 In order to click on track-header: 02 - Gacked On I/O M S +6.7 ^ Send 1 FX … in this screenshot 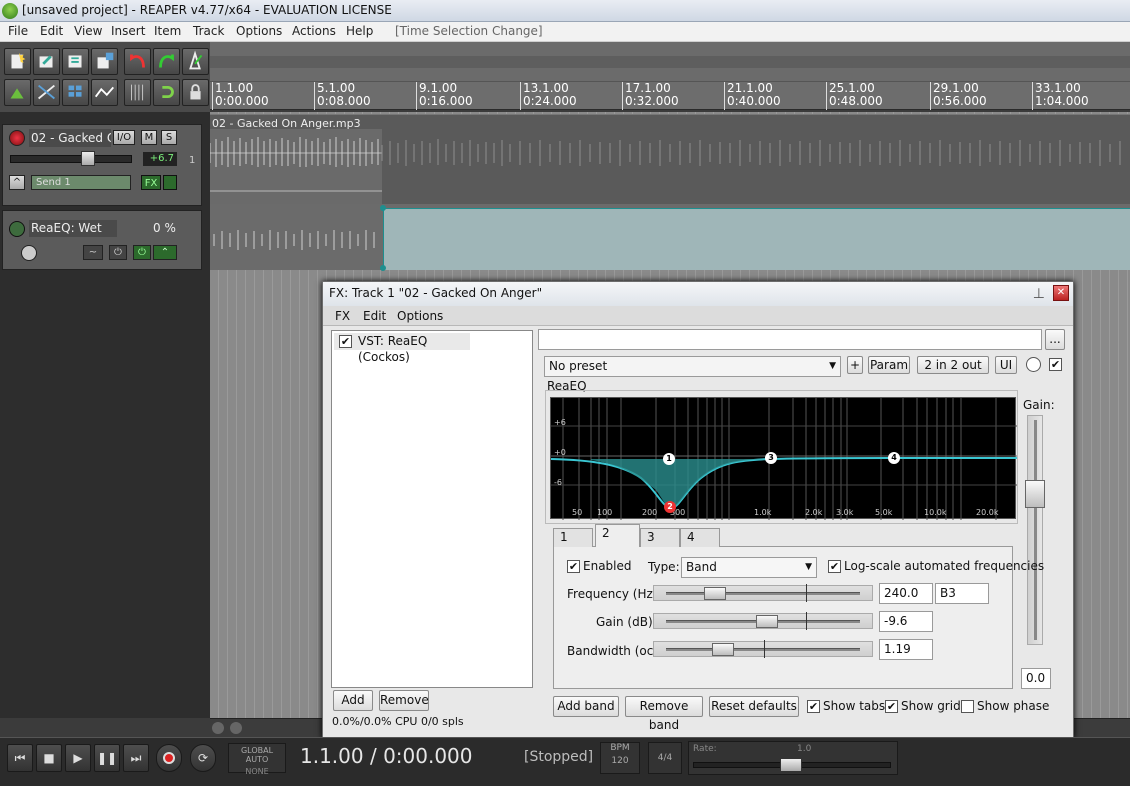, I will do `click(102, 165)`.